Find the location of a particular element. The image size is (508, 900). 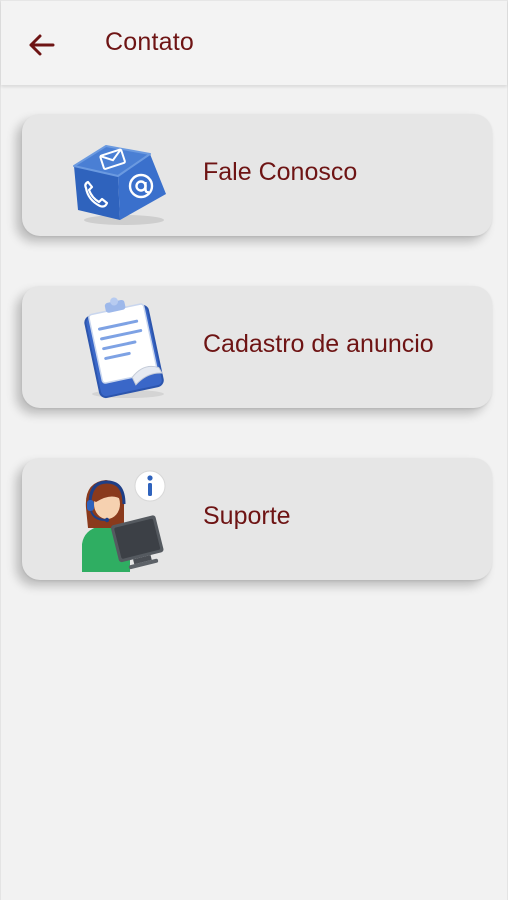

menu-item-label: Cadastro de anuncio is located at coordinates (318, 344).